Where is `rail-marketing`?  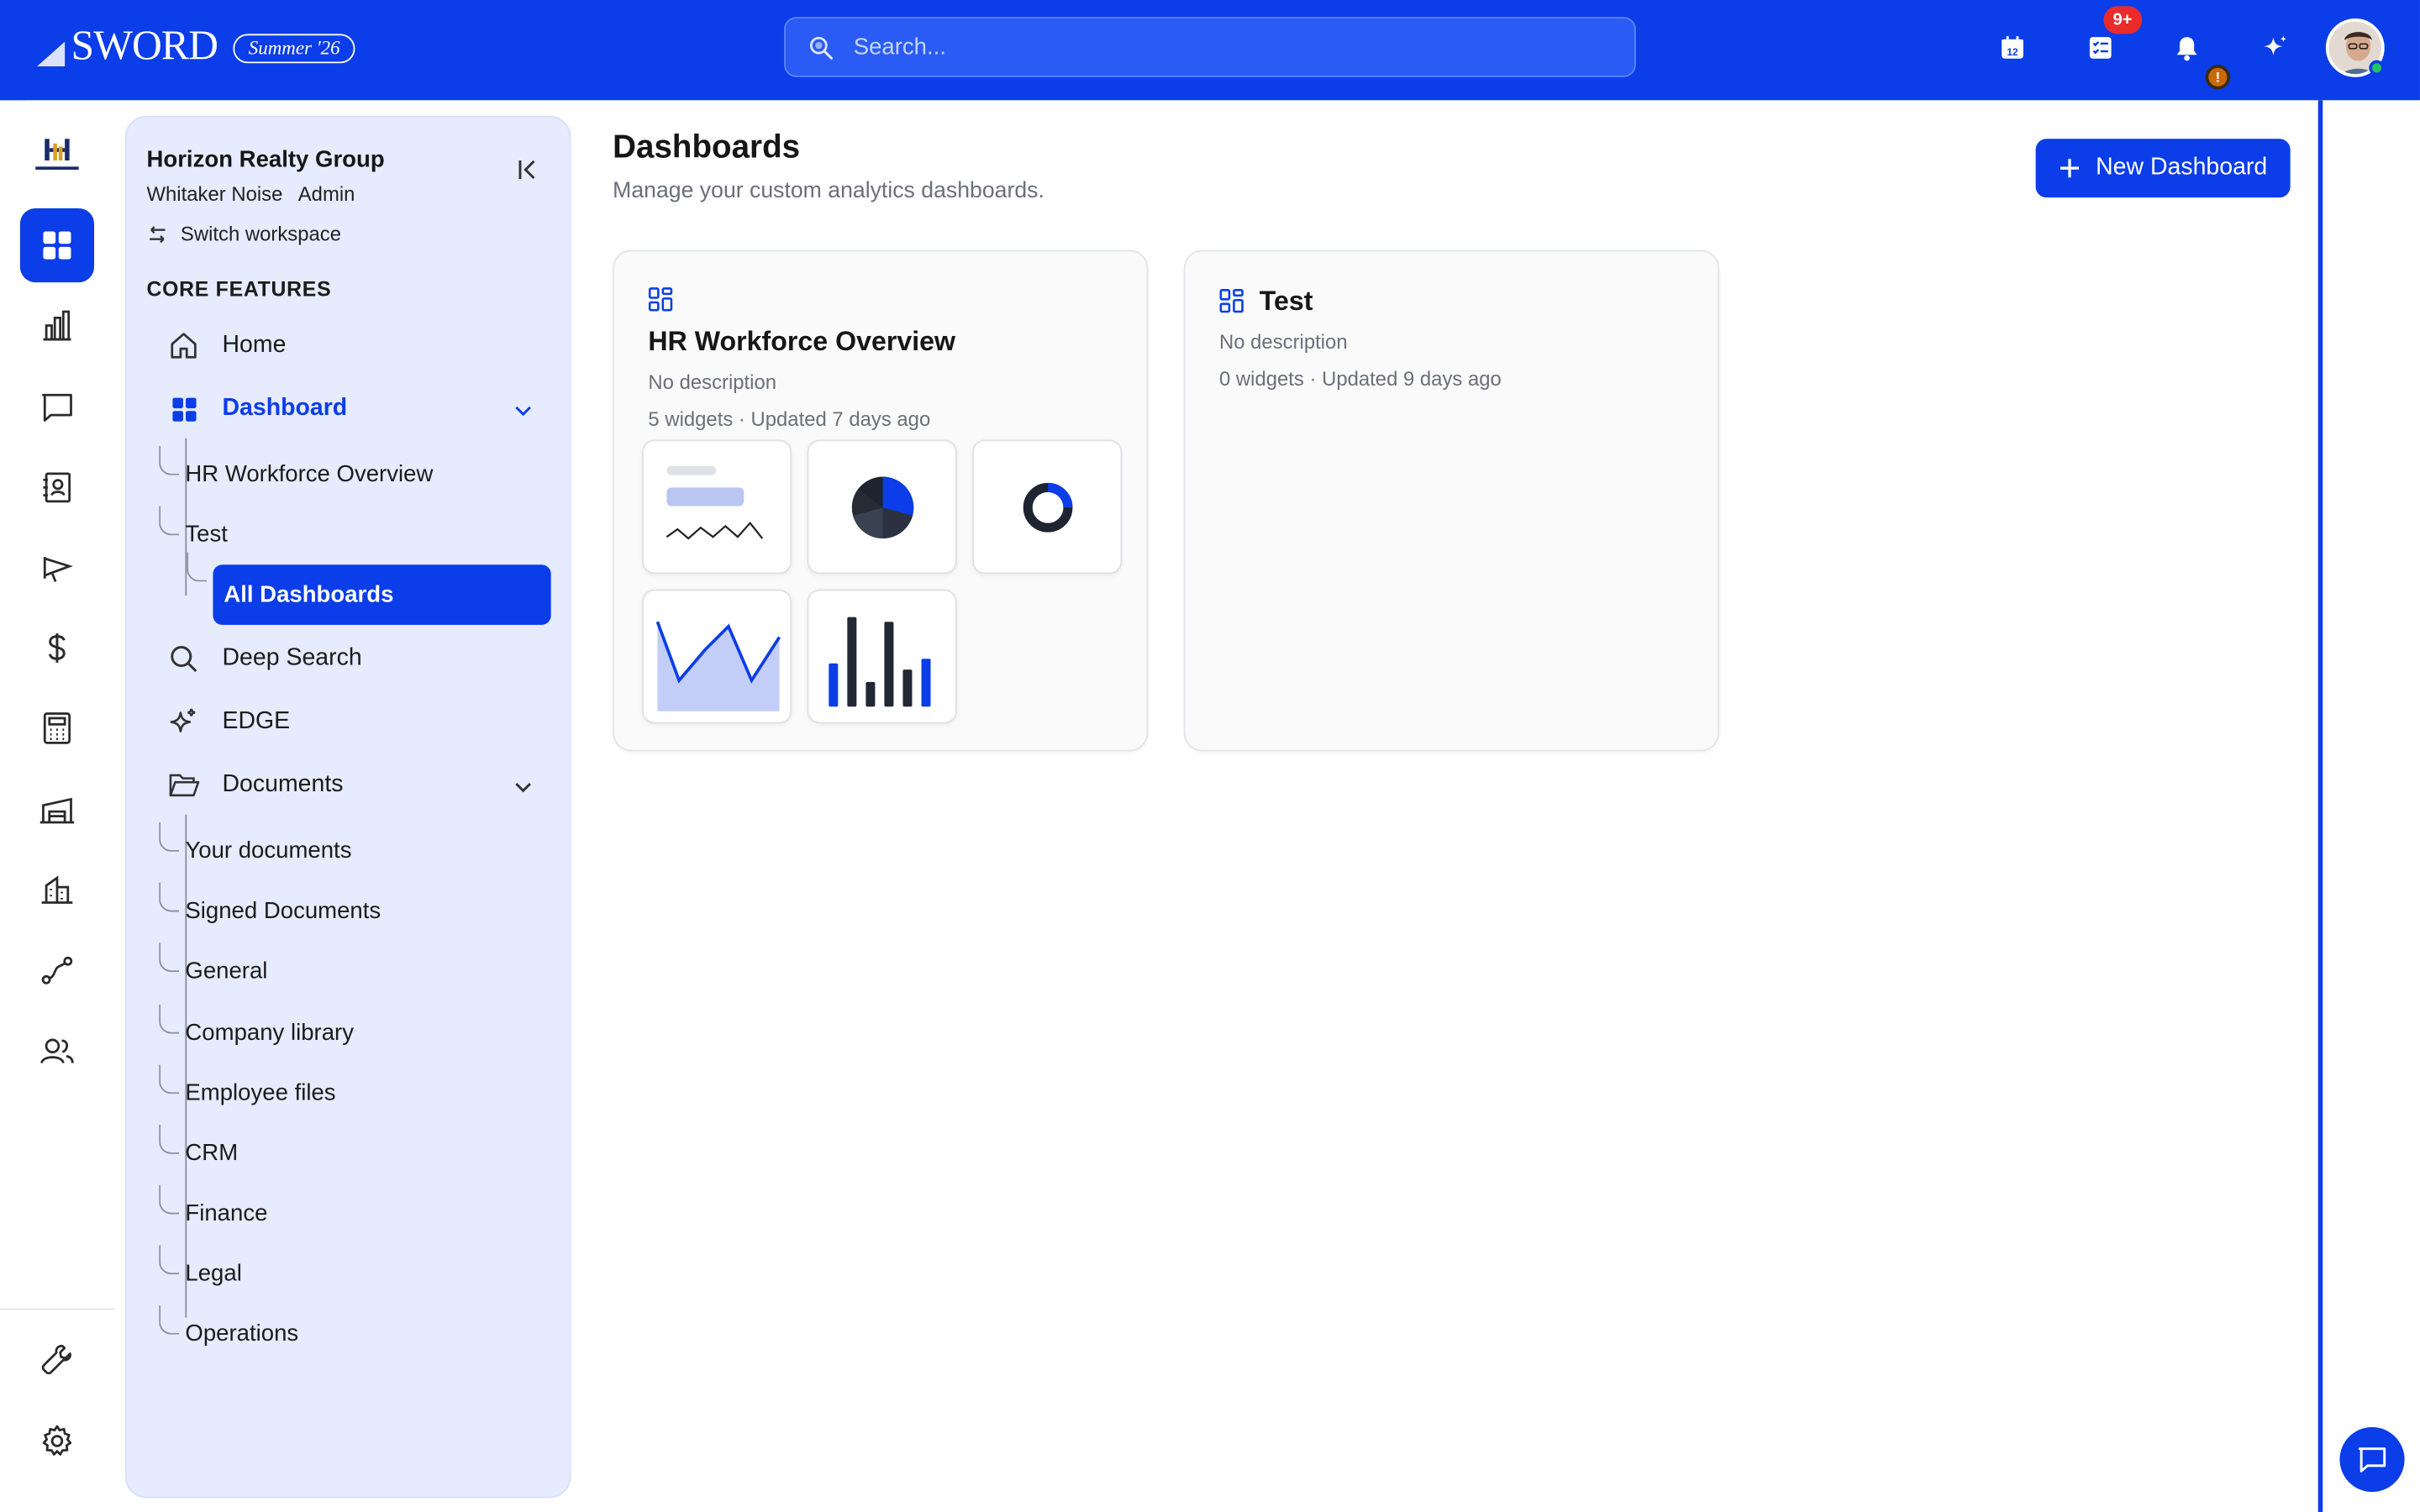 rail-marketing is located at coordinates (57, 568).